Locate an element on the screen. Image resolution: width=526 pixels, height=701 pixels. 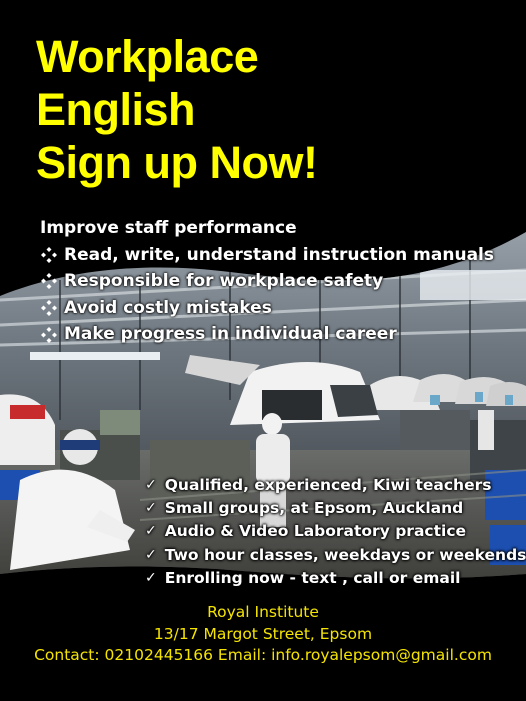
feature-item: ✓ Qualified, experienced, Kiwi teachers is located at coordinates (335, 485).